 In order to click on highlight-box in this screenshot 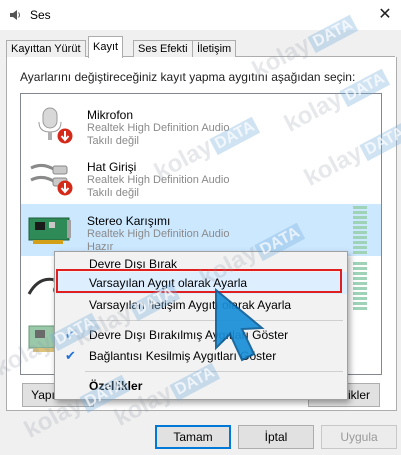, I will do `click(199, 281)`.